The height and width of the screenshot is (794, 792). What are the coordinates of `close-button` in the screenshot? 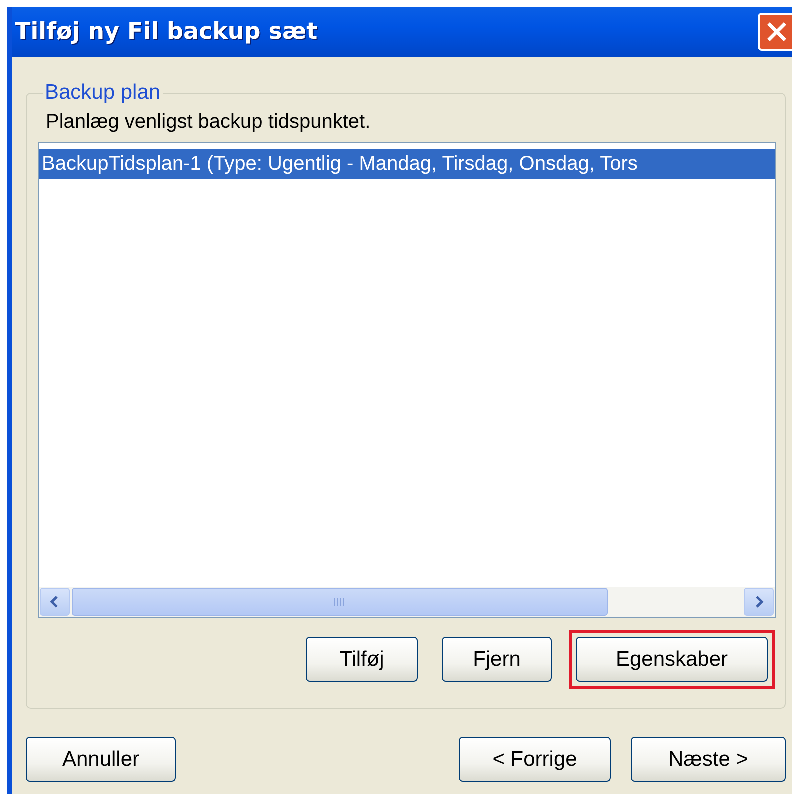 It's located at (775, 32).